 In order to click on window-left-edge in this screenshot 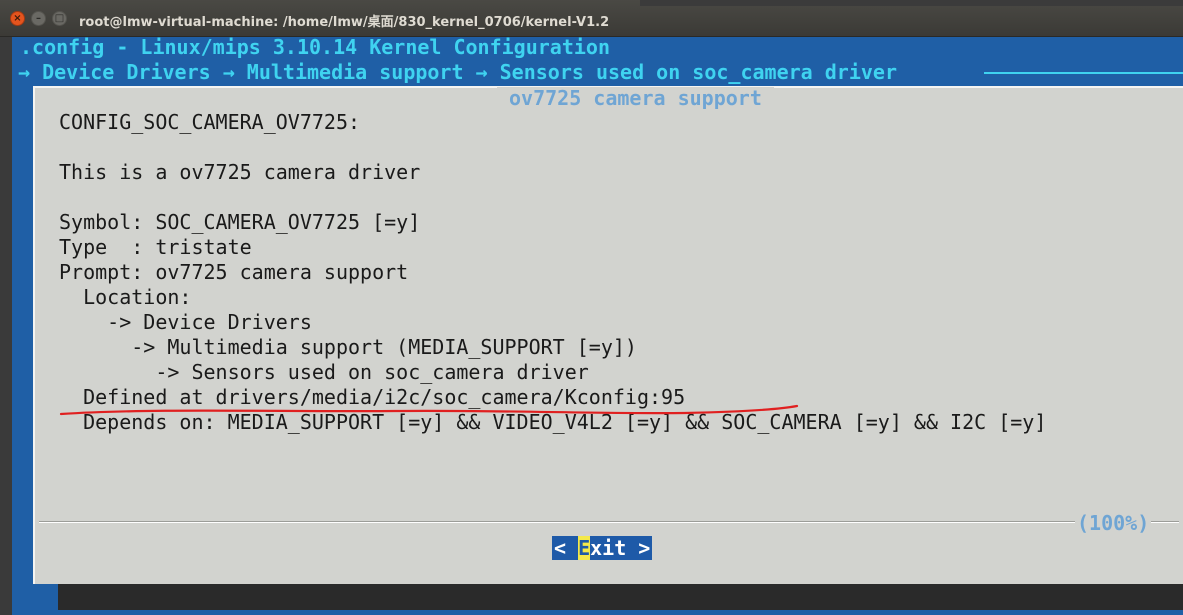, I will do `click(6, 326)`.